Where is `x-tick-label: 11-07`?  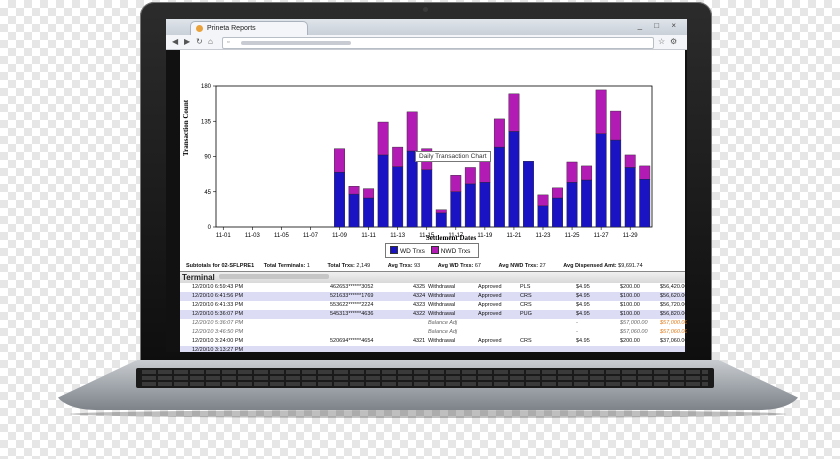
x-tick-label: 11-07 is located at coordinates (311, 236).